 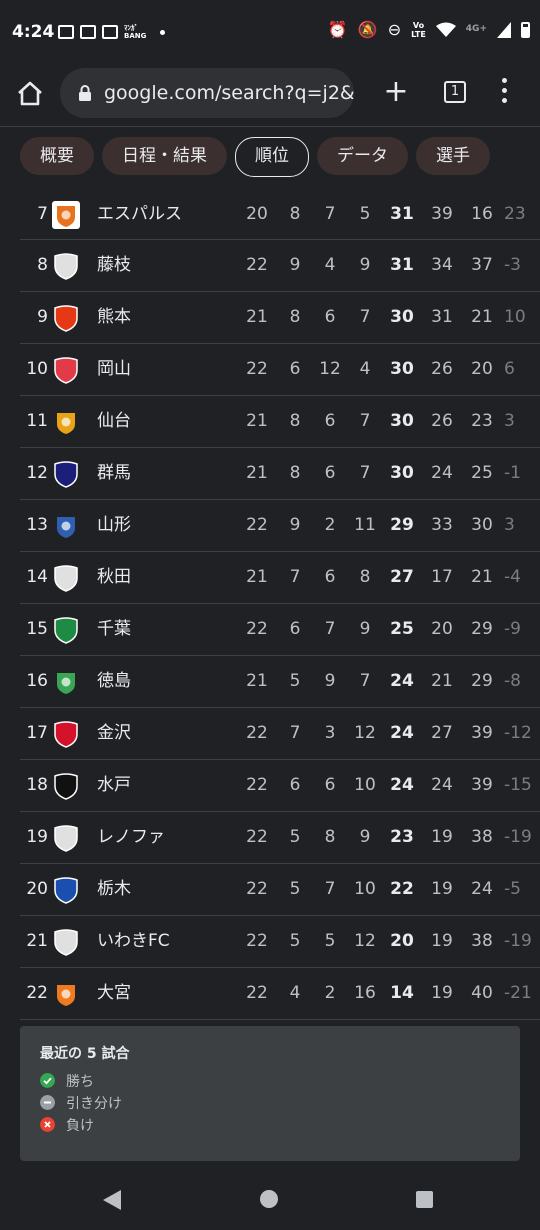 What do you see at coordinates (482, 889) in the screenshot?
I see `goals-against: 24` at bounding box center [482, 889].